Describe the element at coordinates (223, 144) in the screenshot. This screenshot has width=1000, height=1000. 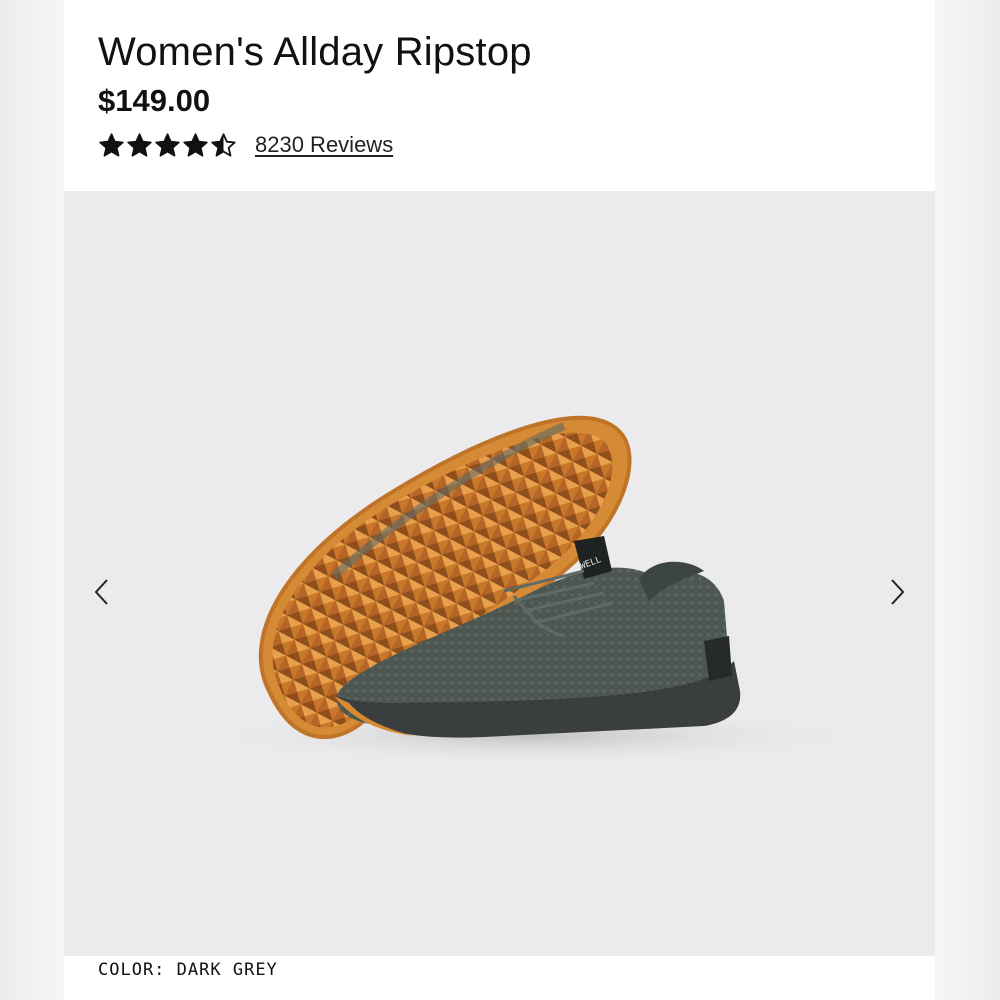
I see `star-half-icon` at that location.